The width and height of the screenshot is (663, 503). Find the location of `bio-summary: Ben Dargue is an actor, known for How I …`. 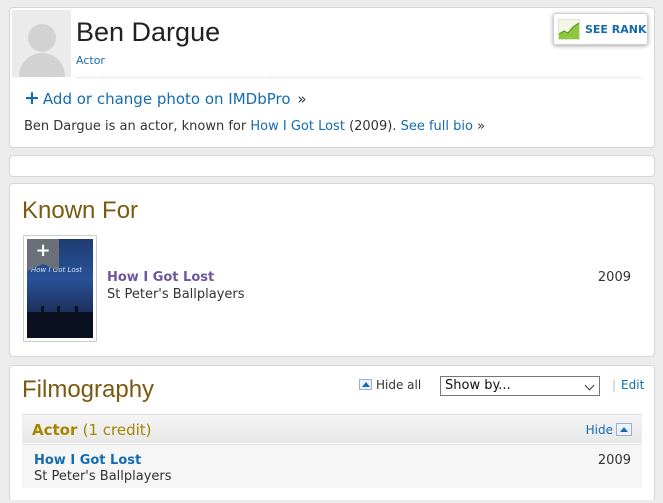

bio-summary: Ben Dargue is an actor, known for How I … is located at coordinates (255, 126).